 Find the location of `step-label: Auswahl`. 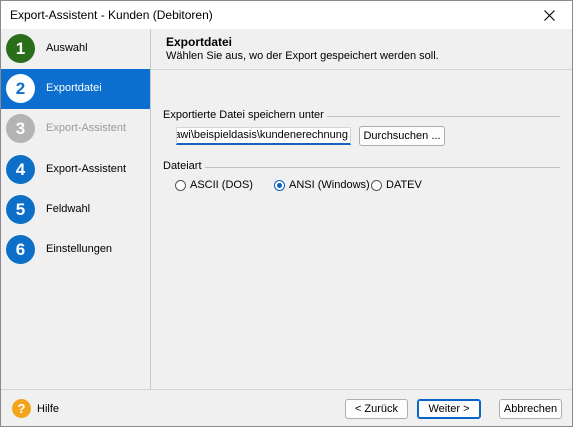

step-label: Auswahl is located at coordinates (67, 48).